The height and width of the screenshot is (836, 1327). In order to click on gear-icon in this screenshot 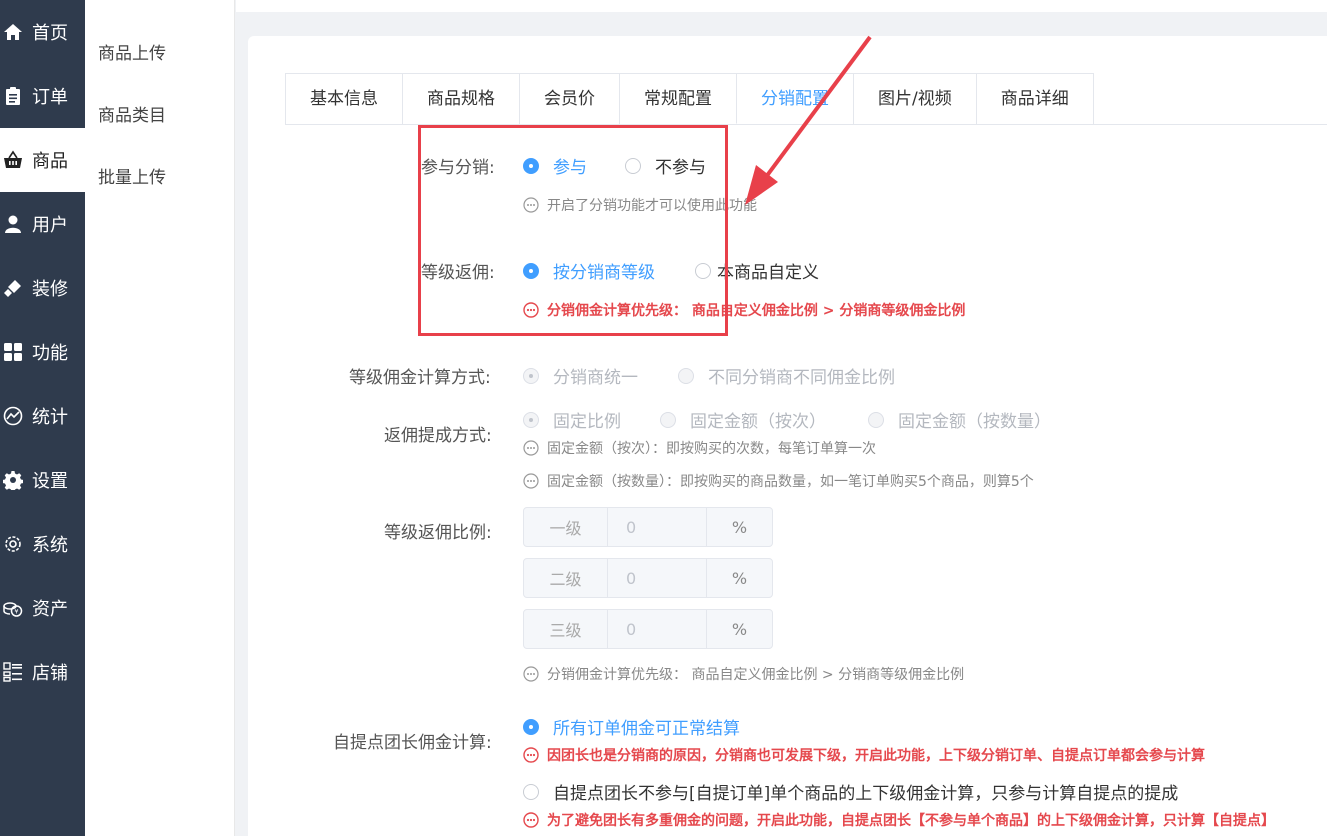, I will do `click(13, 480)`.